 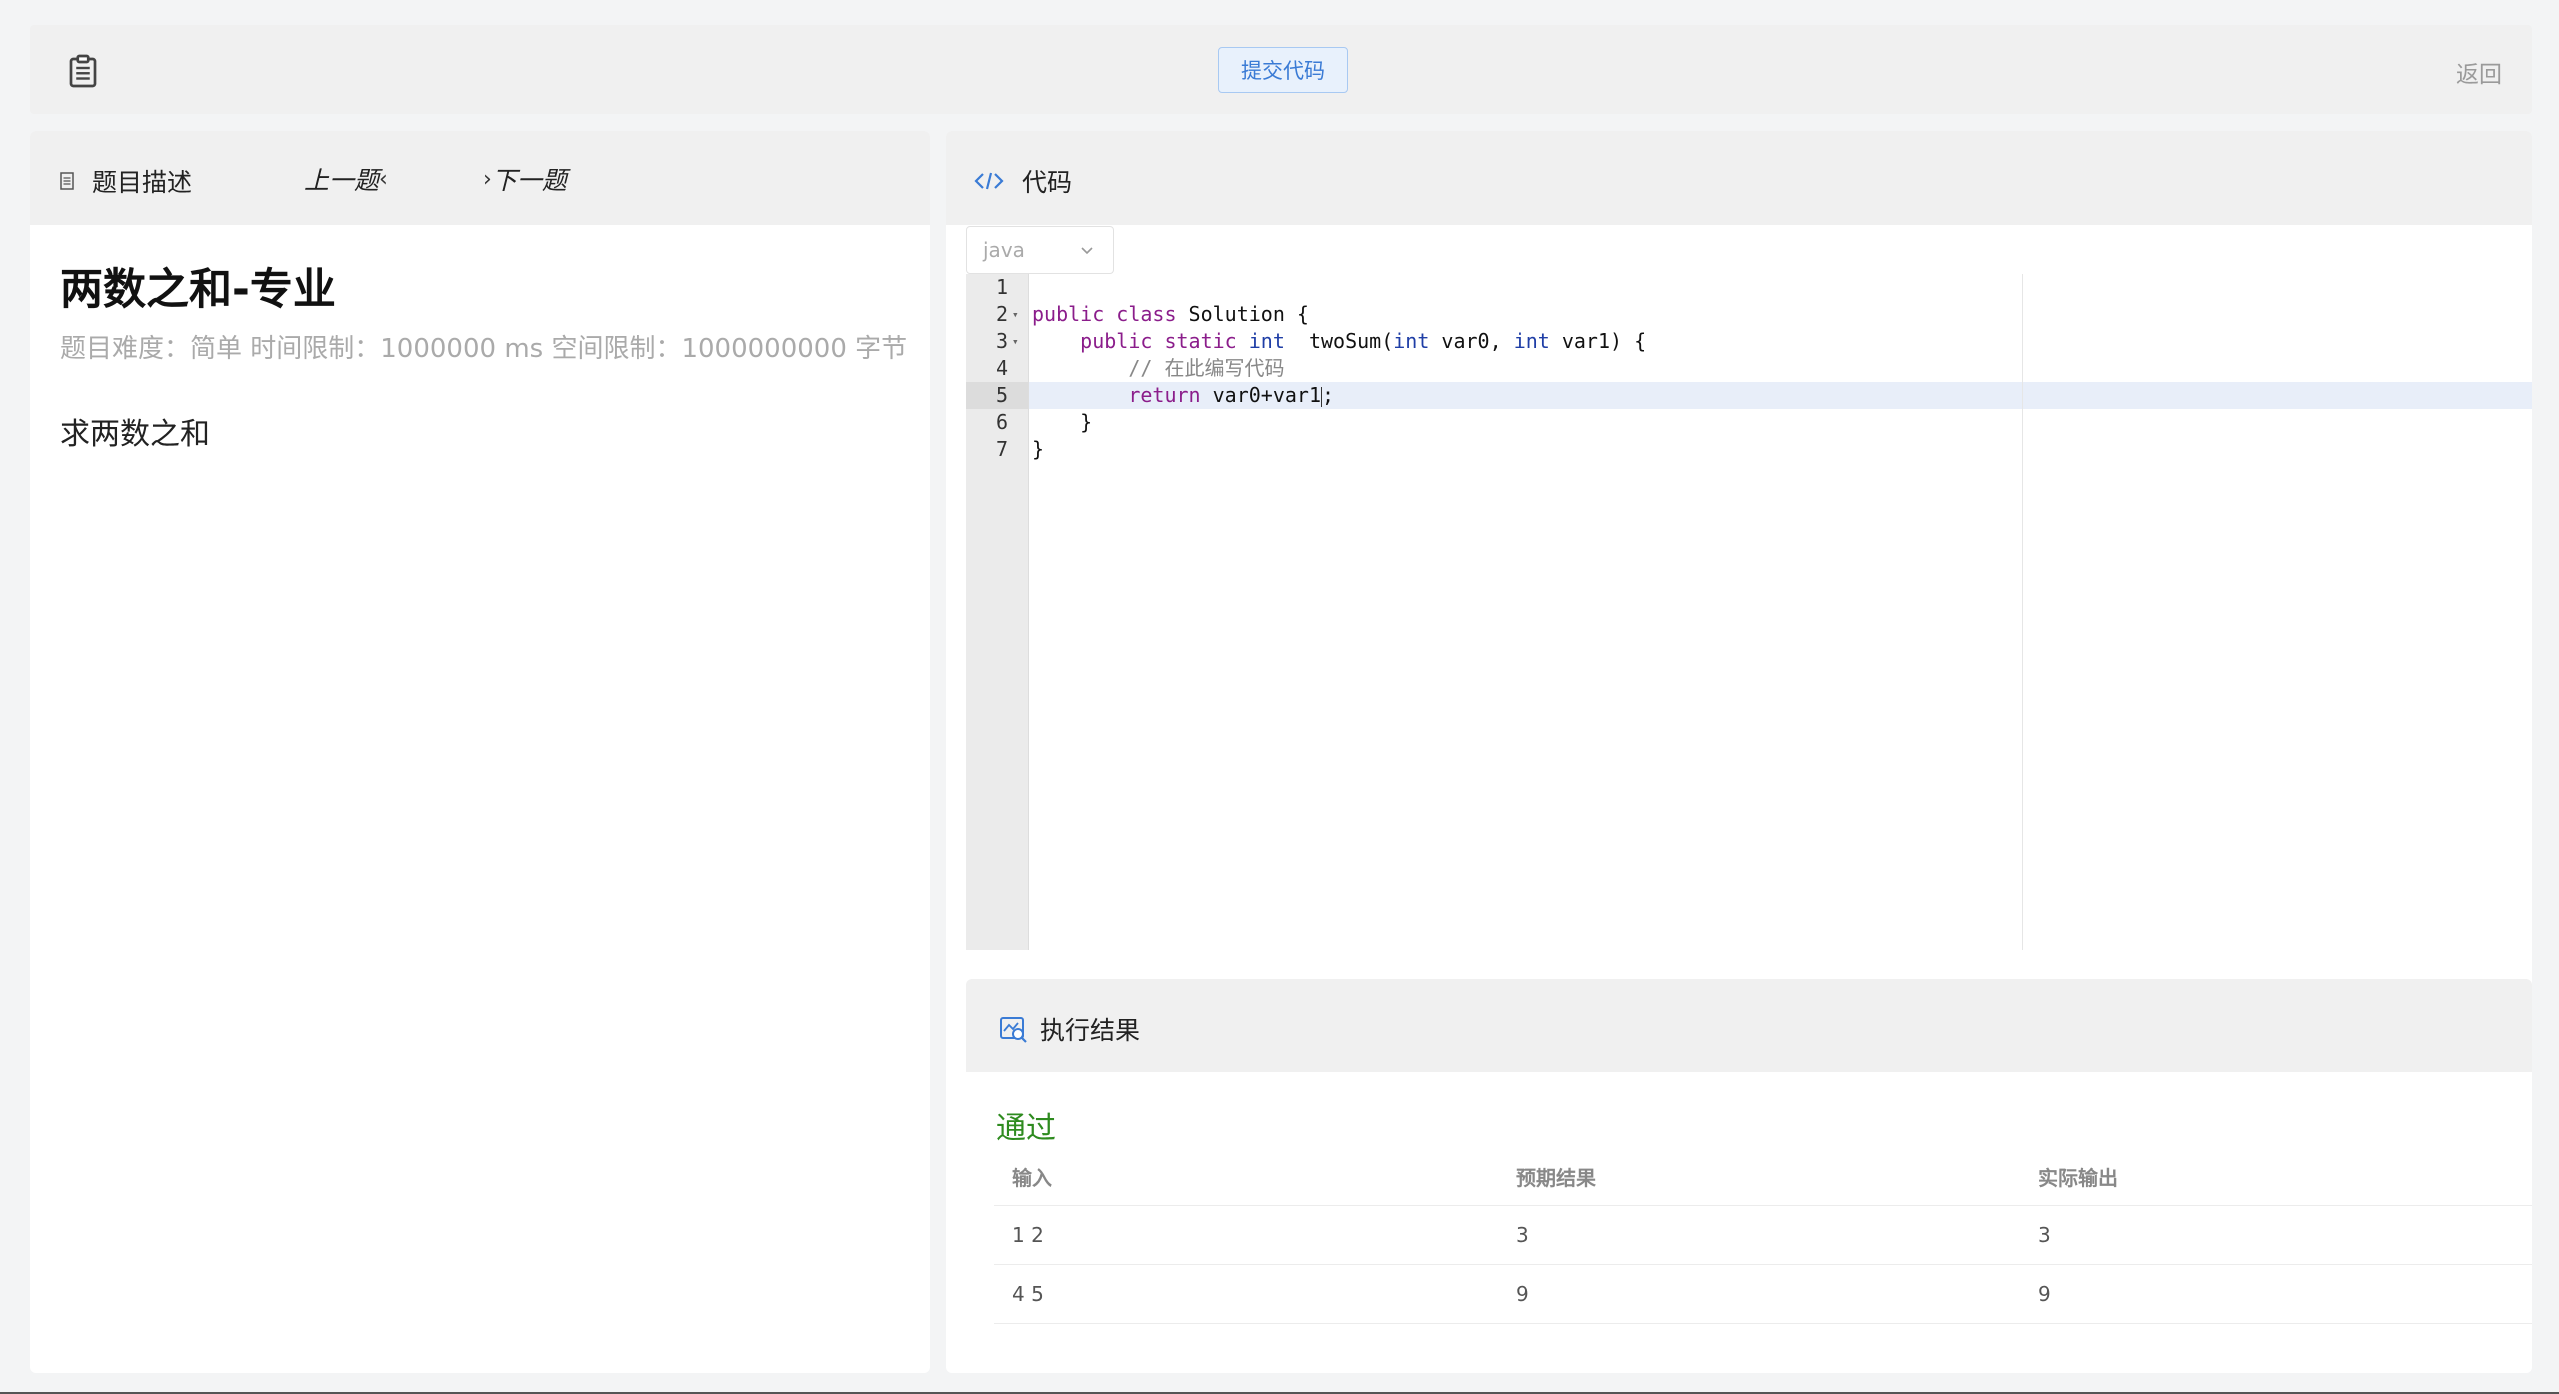 I want to click on clipboard-icon, so click(x=83, y=71).